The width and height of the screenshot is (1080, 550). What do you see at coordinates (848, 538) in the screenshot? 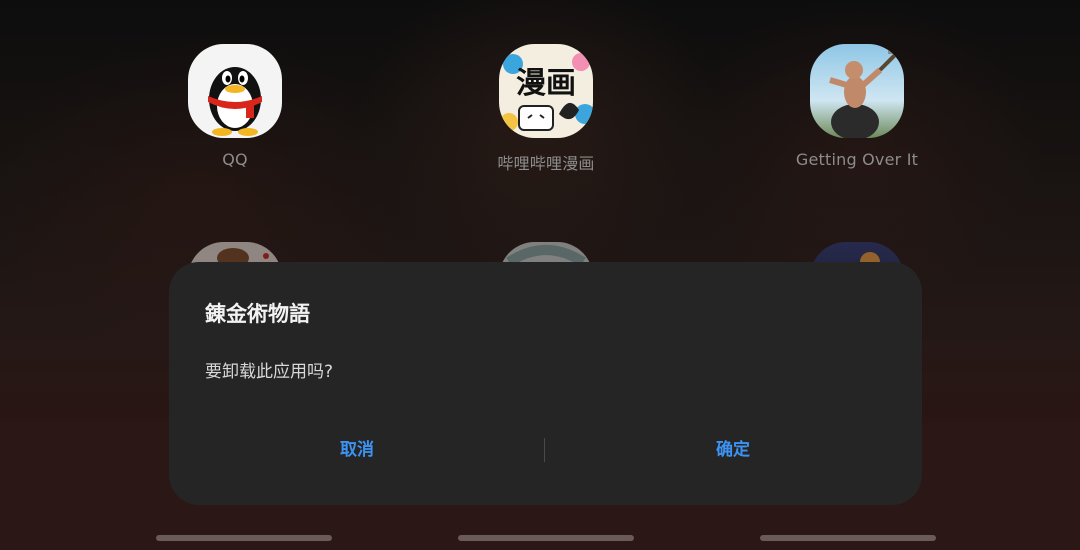
I see `nav-handle-right` at bounding box center [848, 538].